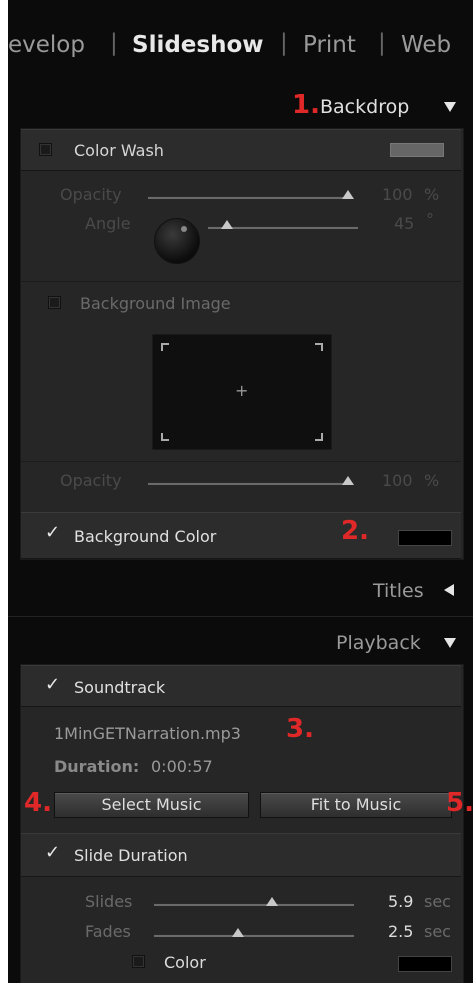  What do you see at coordinates (400, 901) in the screenshot?
I see `slides-value: 5.9` at bounding box center [400, 901].